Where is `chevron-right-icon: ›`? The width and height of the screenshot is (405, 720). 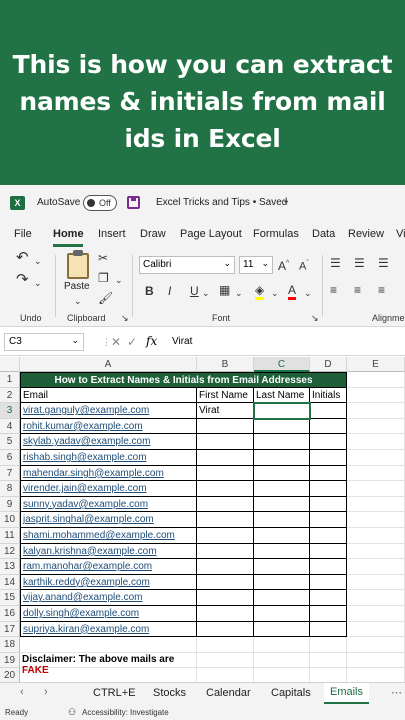 chevron-right-icon: › is located at coordinates (46, 692).